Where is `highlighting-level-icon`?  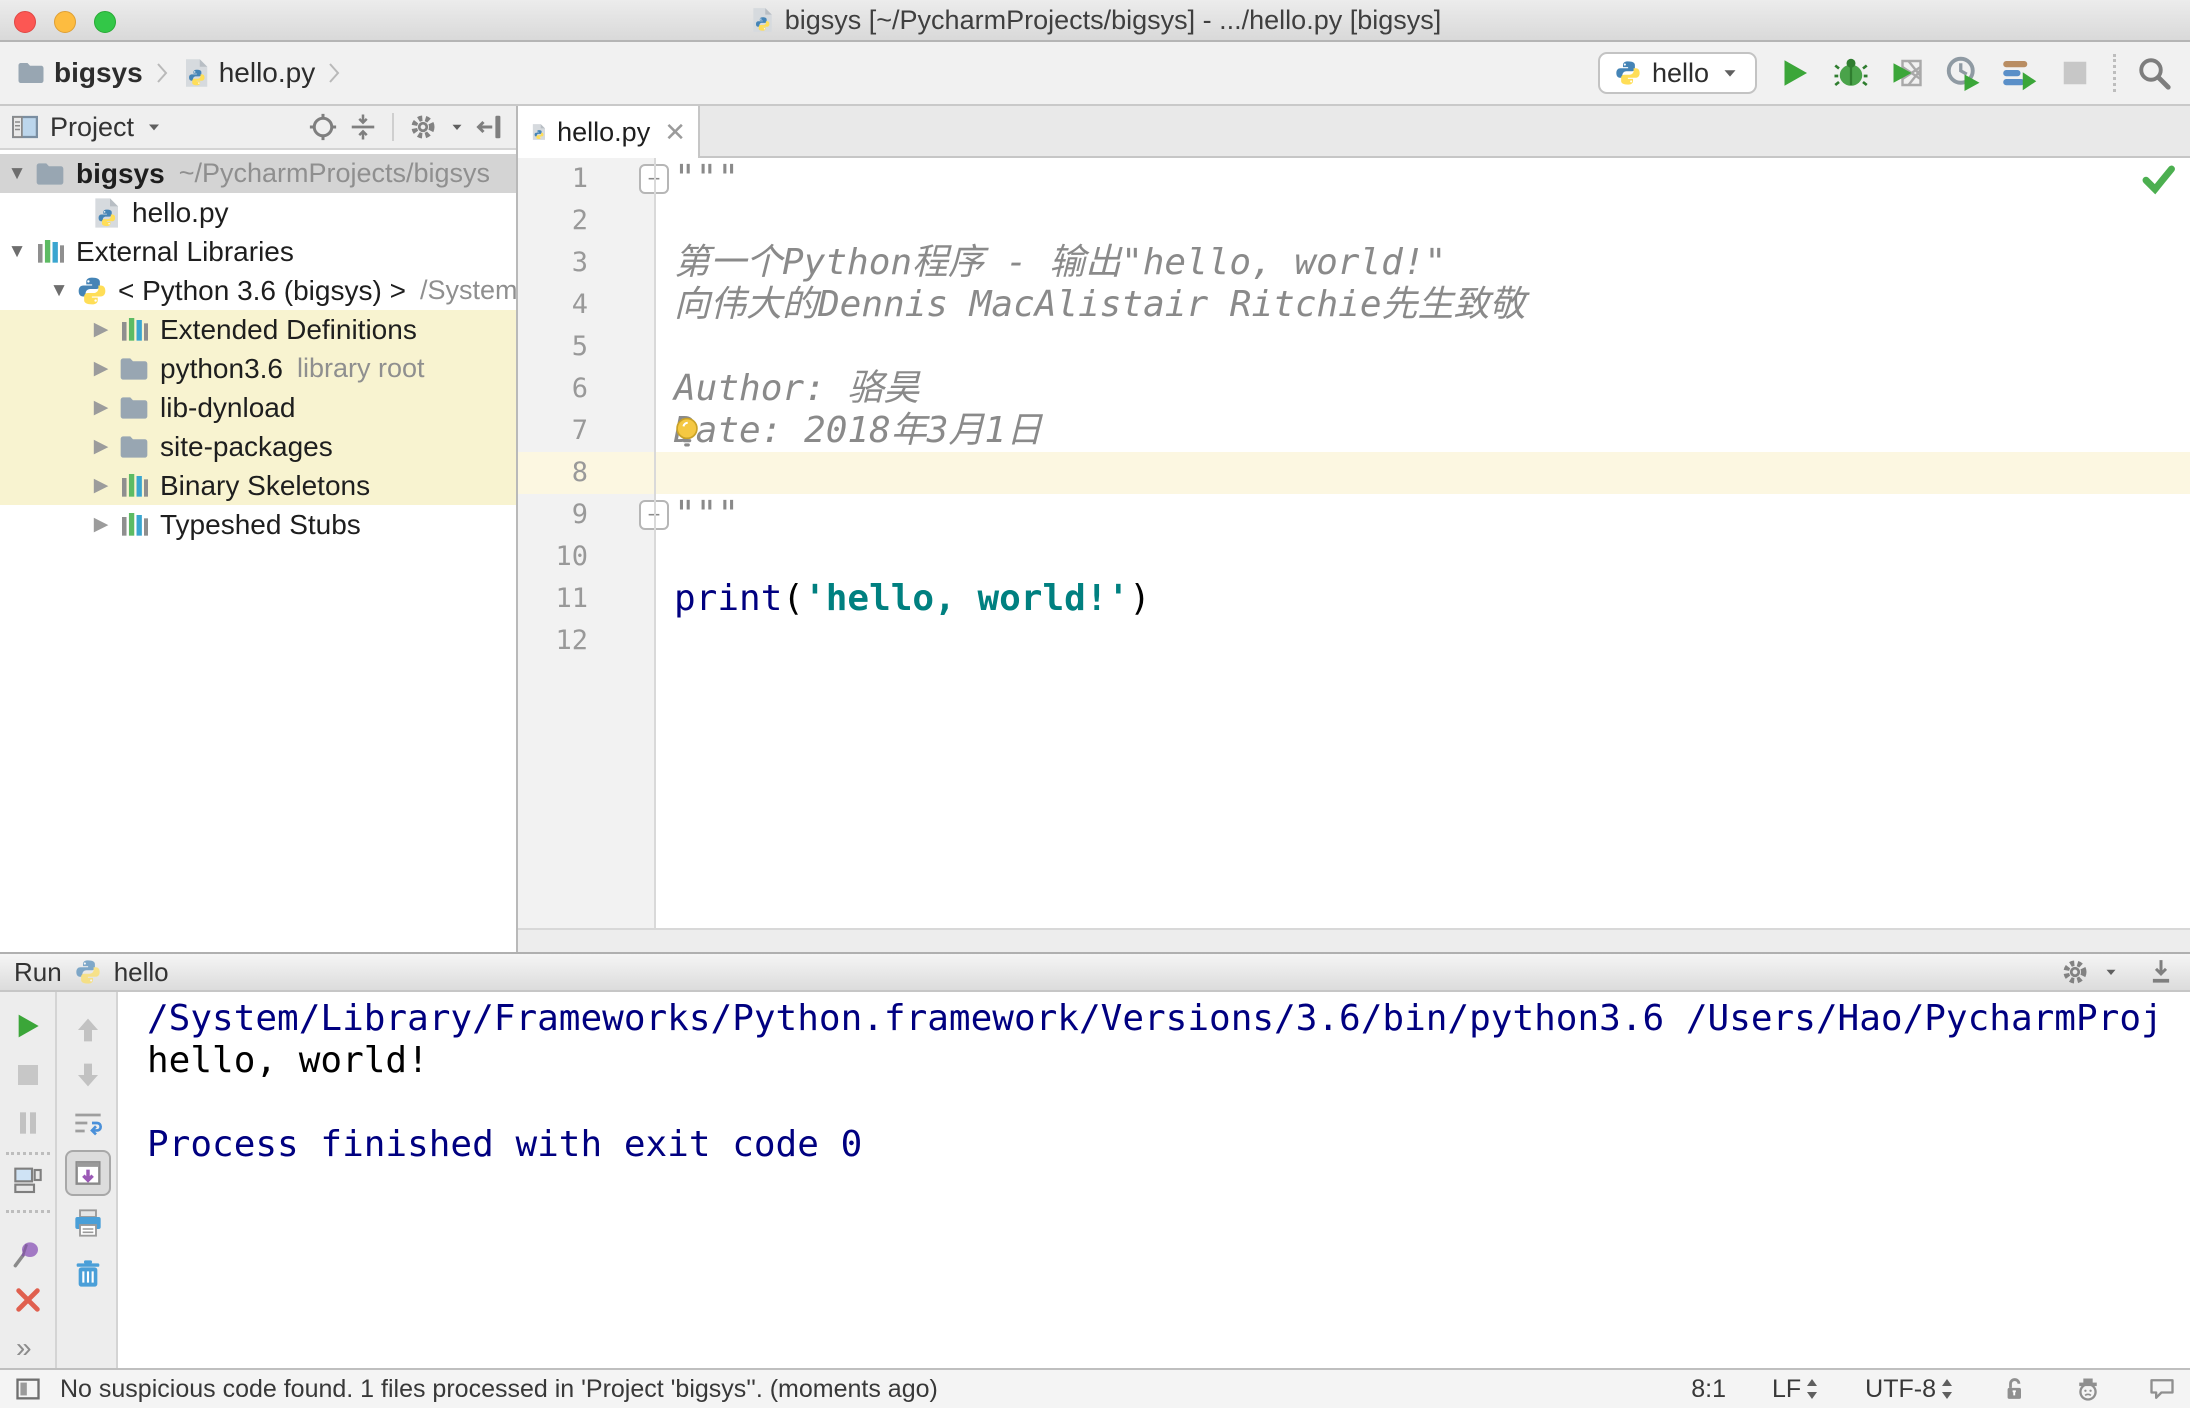
highlighting-level-icon is located at coordinates (2088, 1389).